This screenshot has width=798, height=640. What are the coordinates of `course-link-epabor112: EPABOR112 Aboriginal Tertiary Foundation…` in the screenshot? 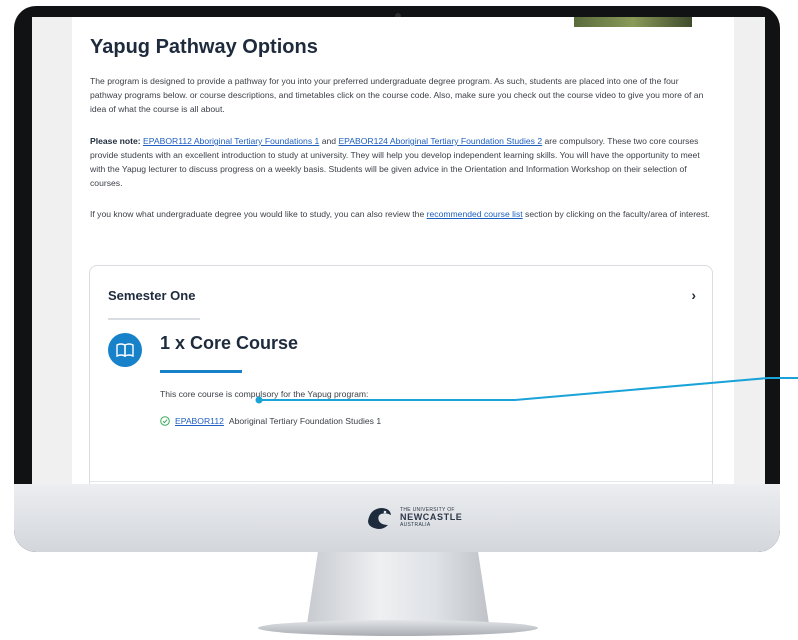 It's located at (231, 141).